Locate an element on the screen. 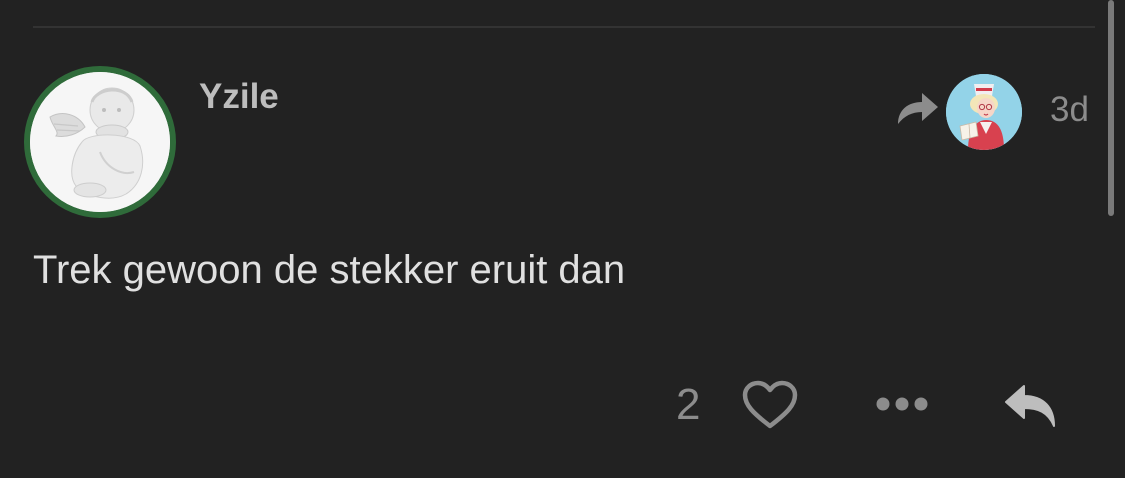 The height and width of the screenshot is (478, 1125). divider is located at coordinates (564, 27).